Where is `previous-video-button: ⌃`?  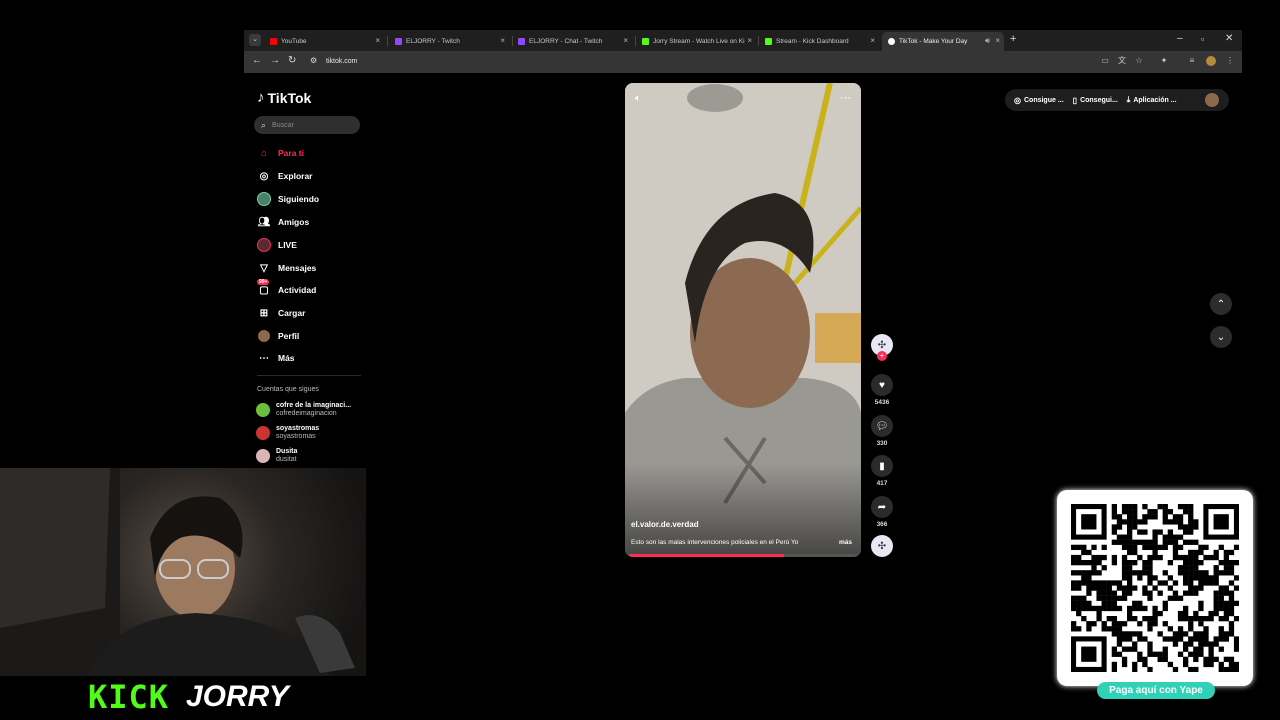
previous-video-button: ⌃ is located at coordinates (1221, 304).